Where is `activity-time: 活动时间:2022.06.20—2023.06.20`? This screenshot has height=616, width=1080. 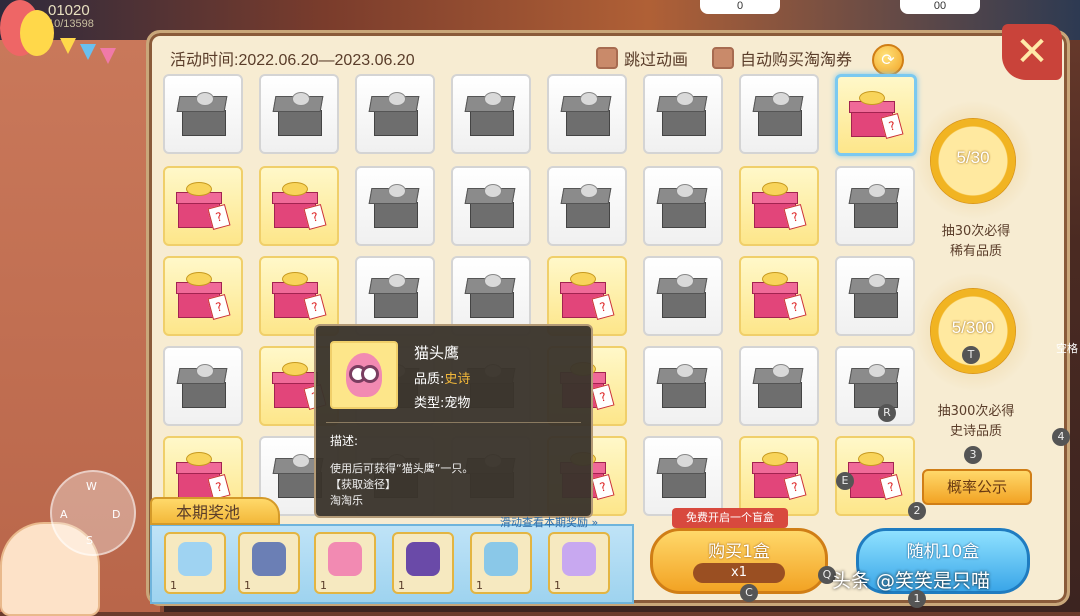
activity-time: 活动时间:2022.06.20—2023.06.20 is located at coordinates (292, 60).